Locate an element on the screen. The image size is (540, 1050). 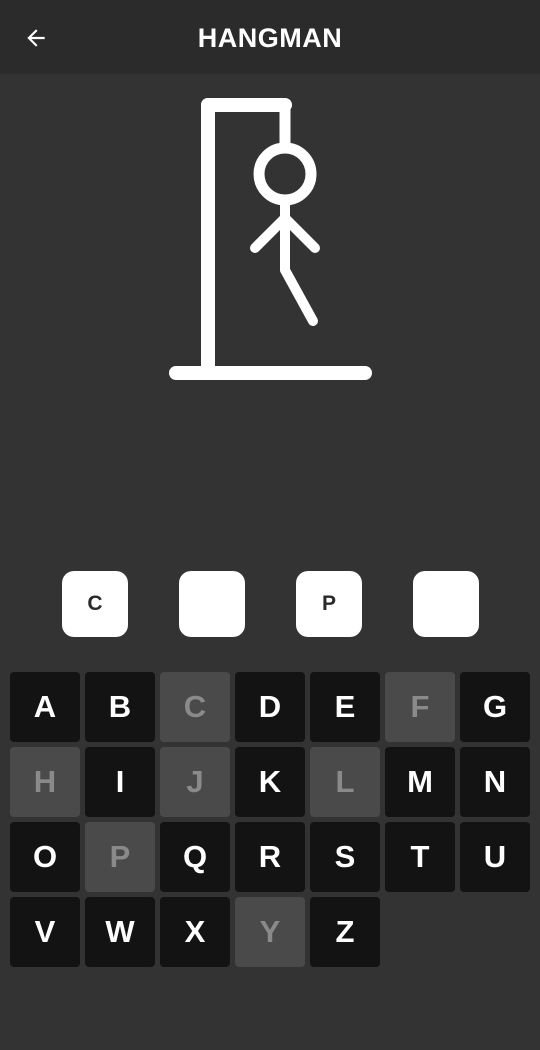
back-button is located at coordinates (36, 38).